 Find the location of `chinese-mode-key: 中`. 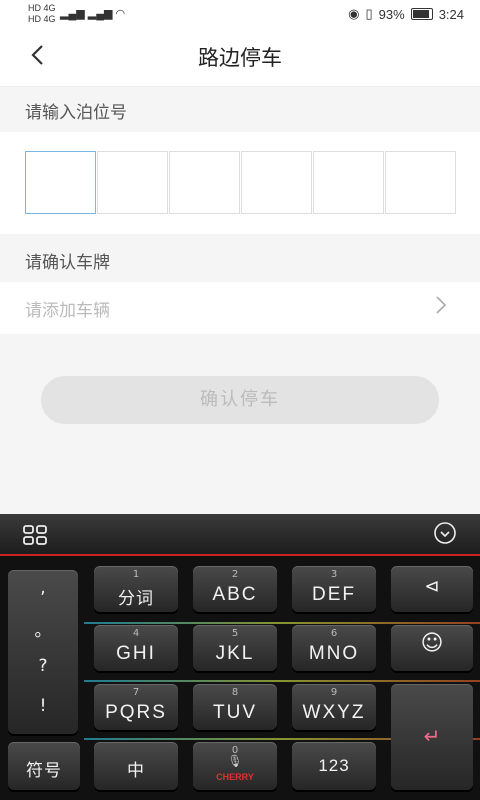

chinese-mode-key: 中 is located at coordinates (136, 766).